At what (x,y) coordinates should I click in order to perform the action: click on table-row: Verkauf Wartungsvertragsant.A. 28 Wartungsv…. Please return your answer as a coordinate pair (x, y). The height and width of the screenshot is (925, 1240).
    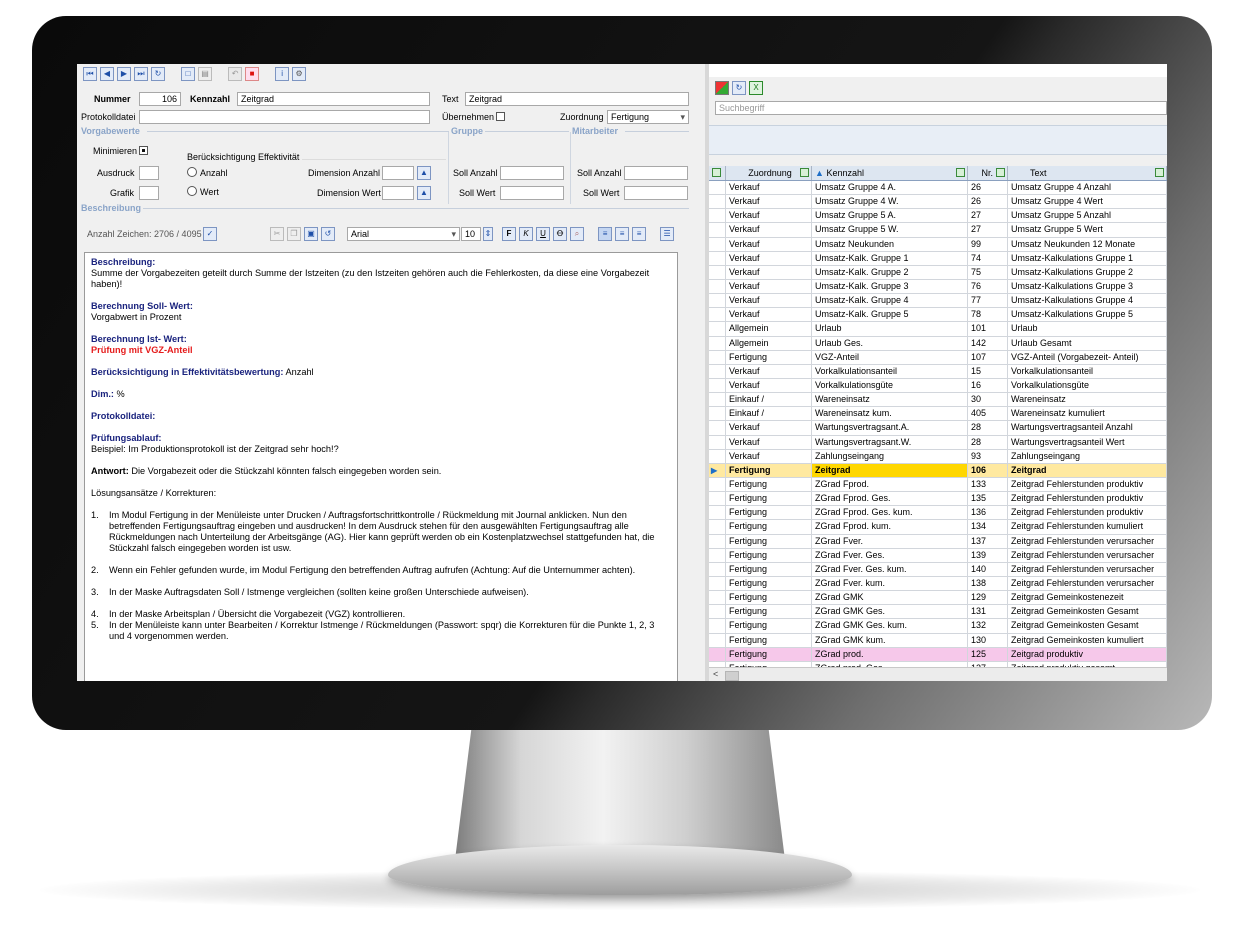
    Looking at the image, I should click on (938, 428).